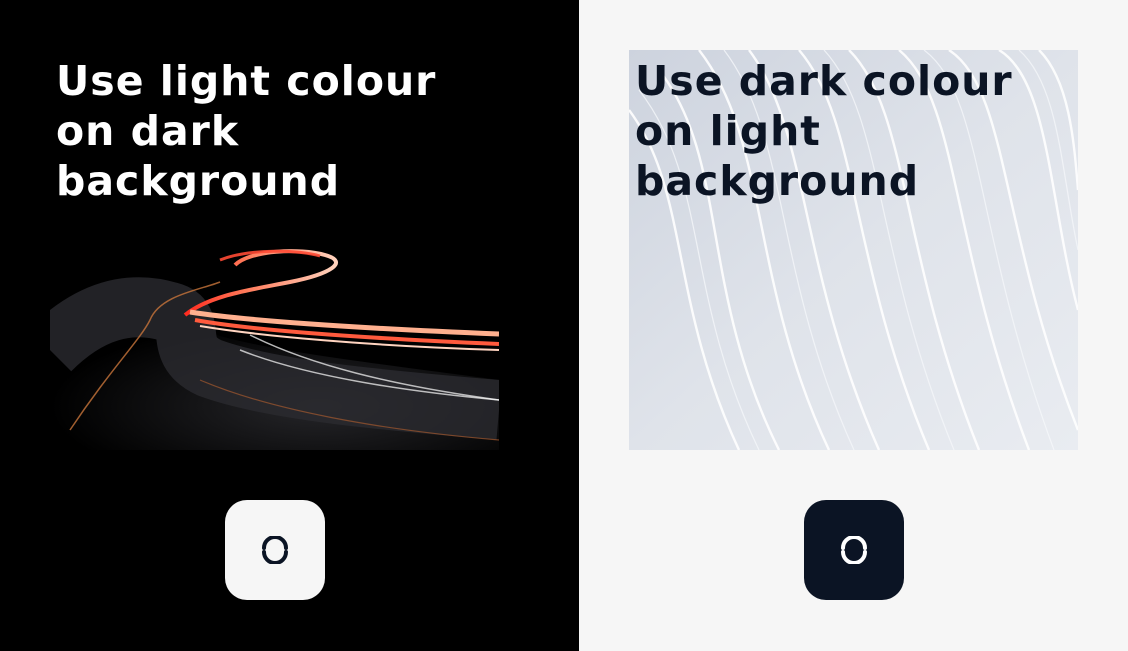 The image size is (1128, 651). I want to click on sample-button-light, so click(275, 550).